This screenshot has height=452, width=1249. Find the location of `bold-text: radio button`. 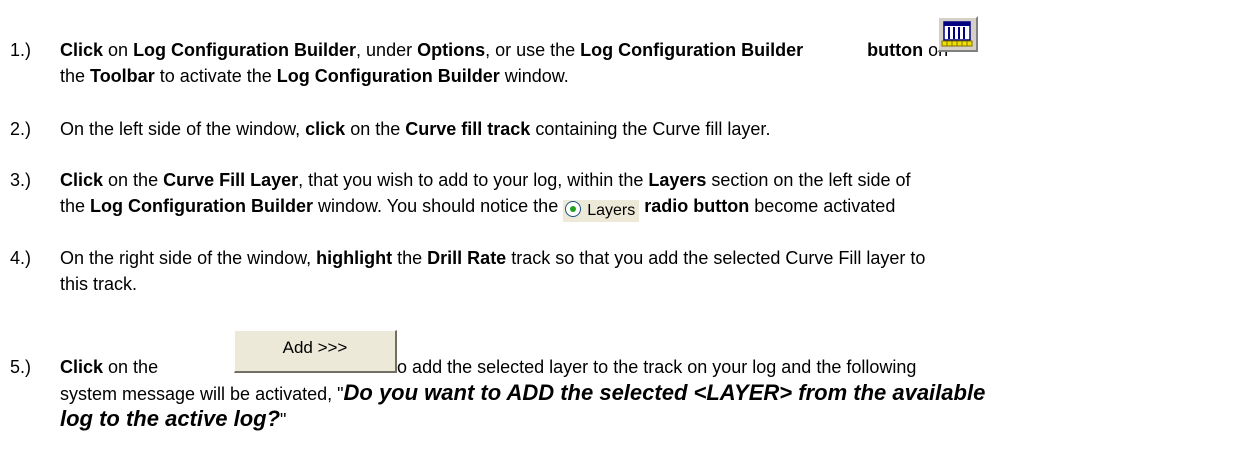

bold-text: radio button is located at coordinates (697, 206).